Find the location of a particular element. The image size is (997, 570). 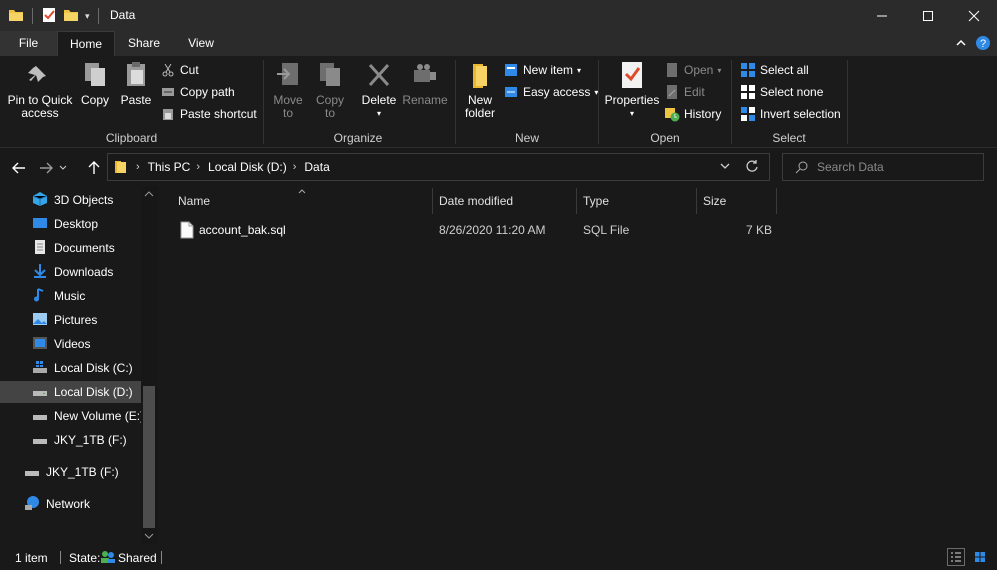

paste-shortcut-button: Paste shortcut is located at coordinates (208, 114).